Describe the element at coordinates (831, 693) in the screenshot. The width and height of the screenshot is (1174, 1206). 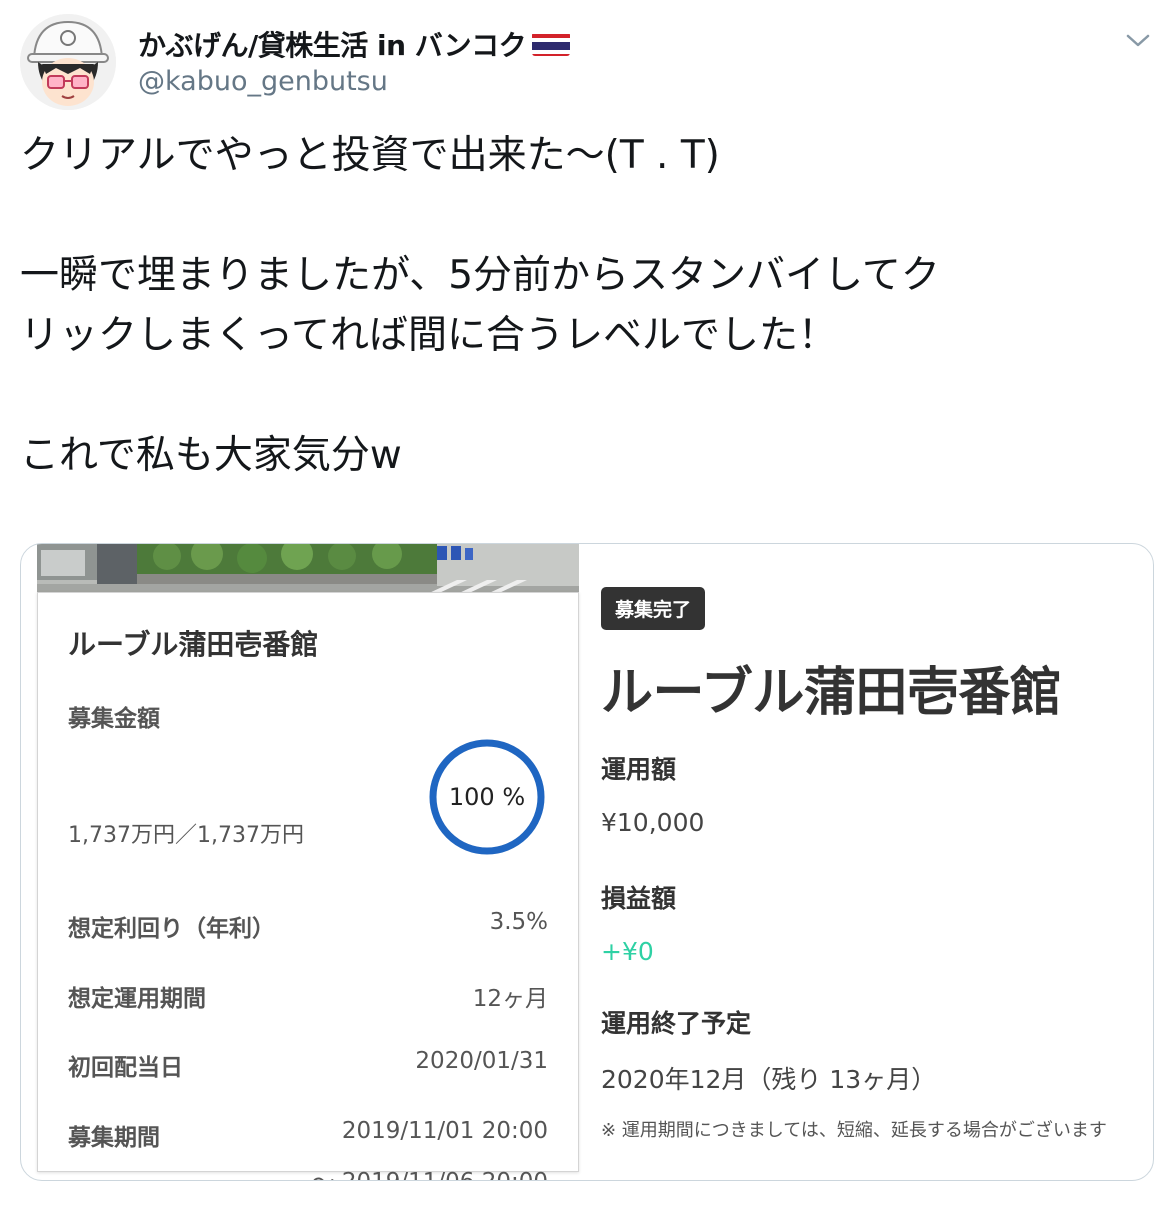
I see `investment-title: ルーブル蒲田壱番館` at that location.